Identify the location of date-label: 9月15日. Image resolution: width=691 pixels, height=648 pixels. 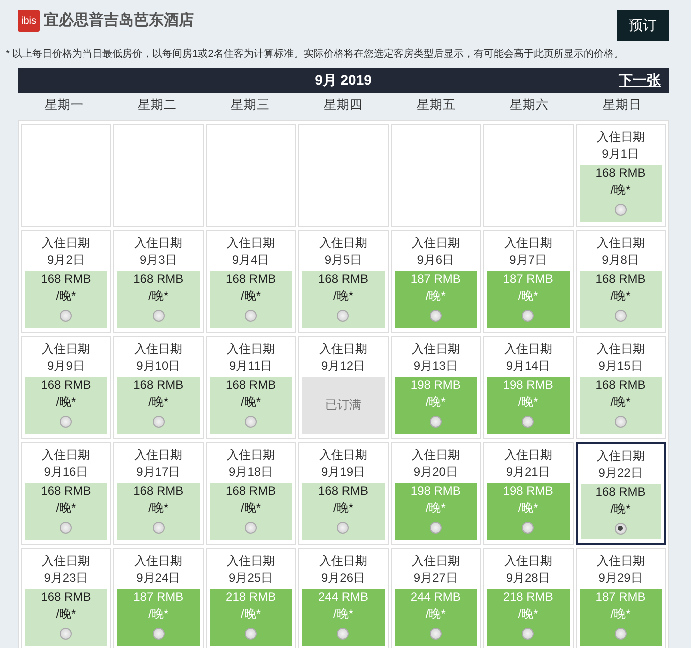
(621, 366).